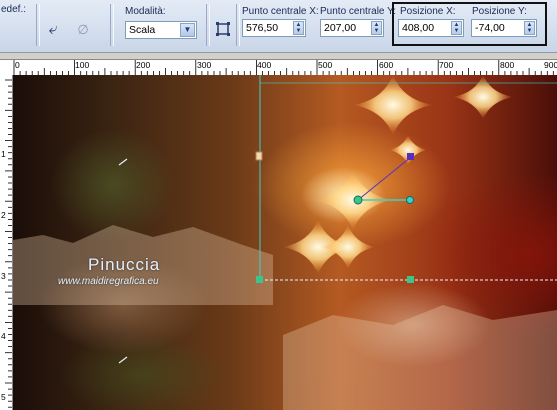 The height and width of the screenshot is (410, 557). Describe the element at coordinates (259, 279) in the screenshot. I see `corner-handle` at that location.